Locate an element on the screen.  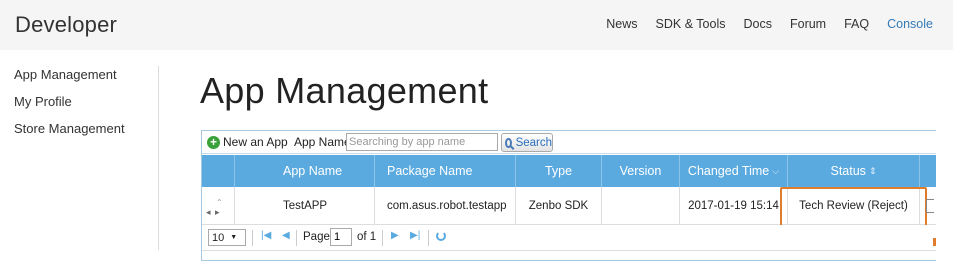
sidebar-item-my-profile: My Profile is located at coordinates (86, 106).